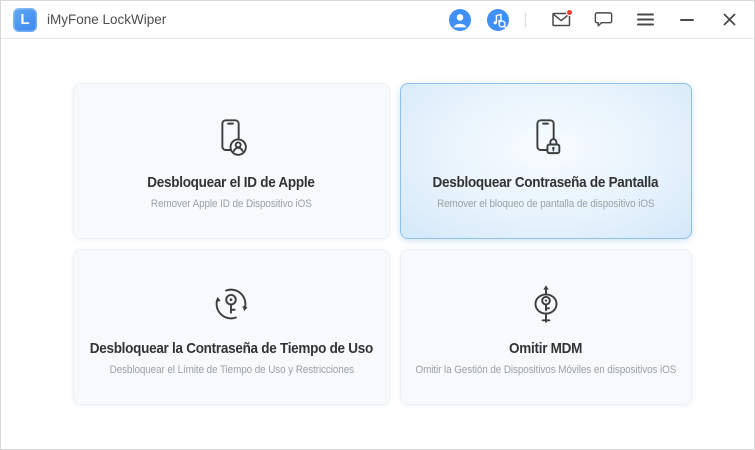  What do you see at coordinates (25, 19) in the screenshot?
I see `app-logo-icon: L` at bounding box center [25, 19].